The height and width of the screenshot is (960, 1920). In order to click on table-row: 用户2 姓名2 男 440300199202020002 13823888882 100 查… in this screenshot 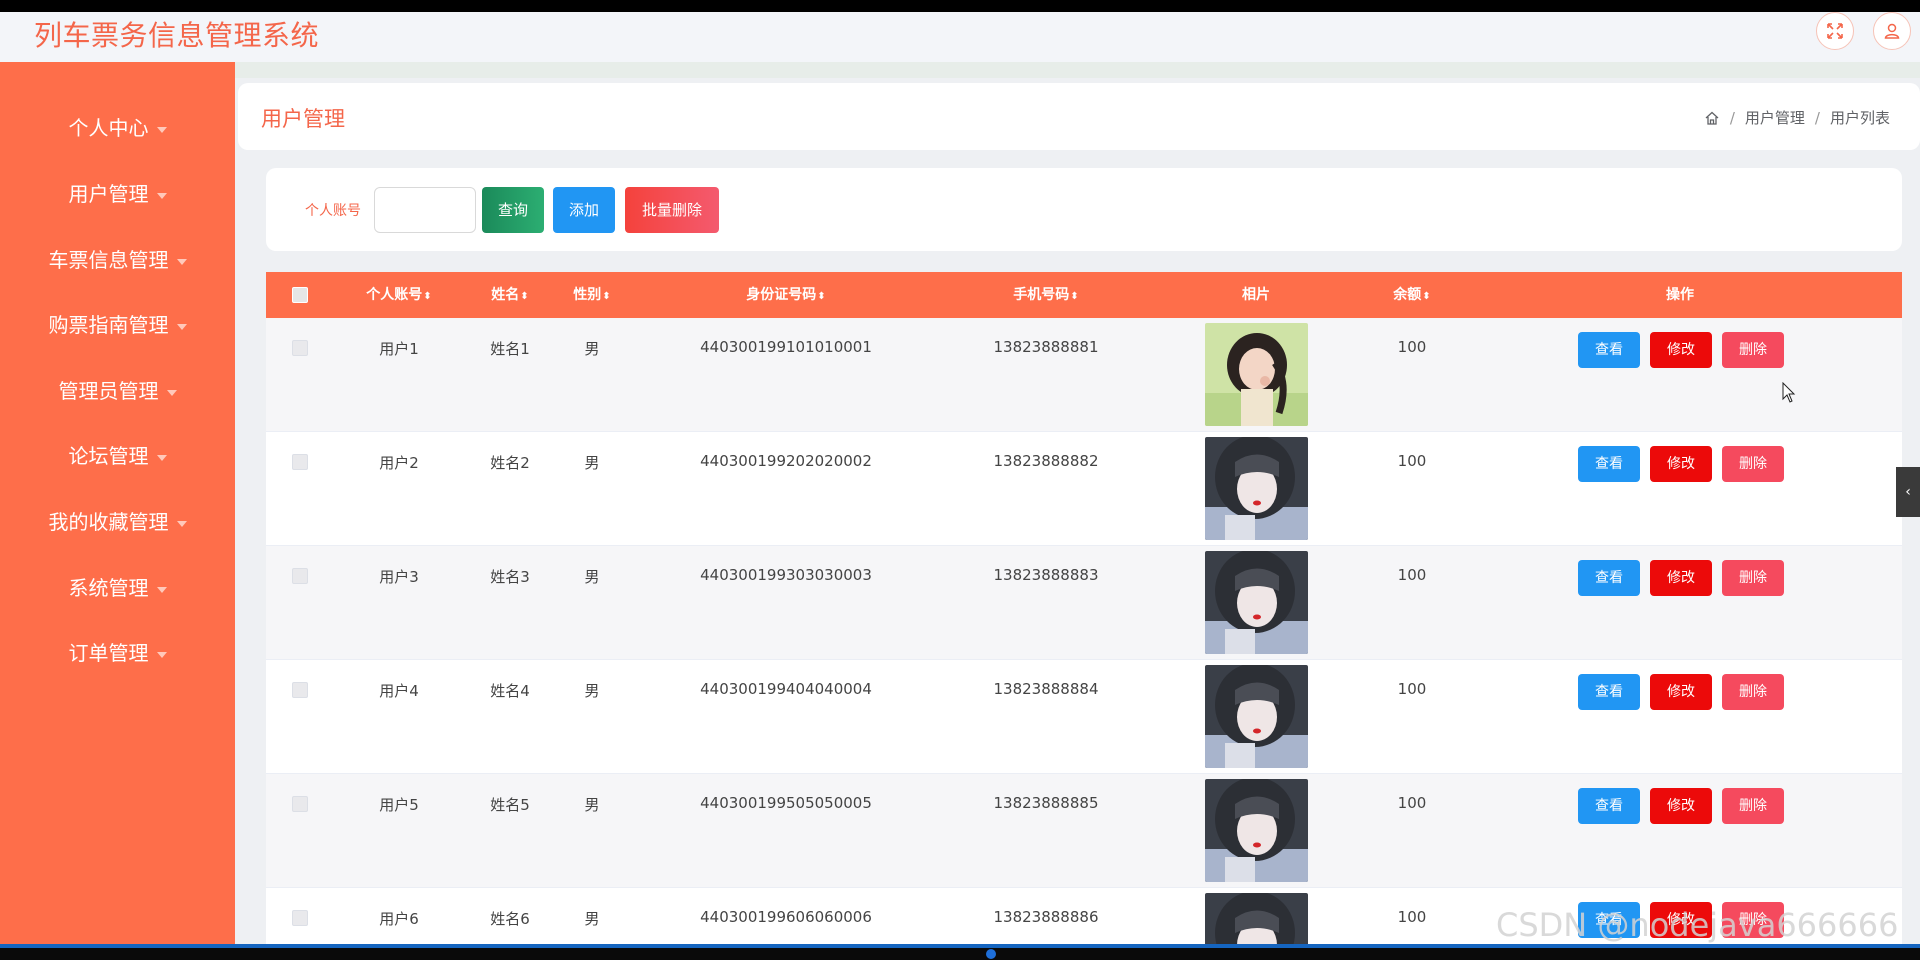, I will do `click(1084, 489)`.